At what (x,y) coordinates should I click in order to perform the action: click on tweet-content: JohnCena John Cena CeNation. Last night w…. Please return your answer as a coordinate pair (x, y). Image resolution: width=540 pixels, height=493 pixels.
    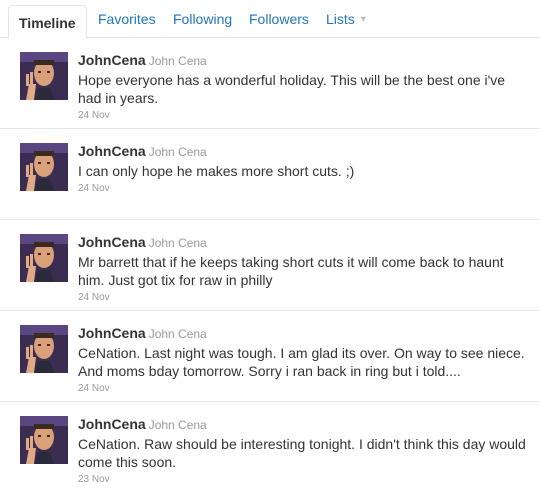
    Looking at the image, I should click on (304, 359).